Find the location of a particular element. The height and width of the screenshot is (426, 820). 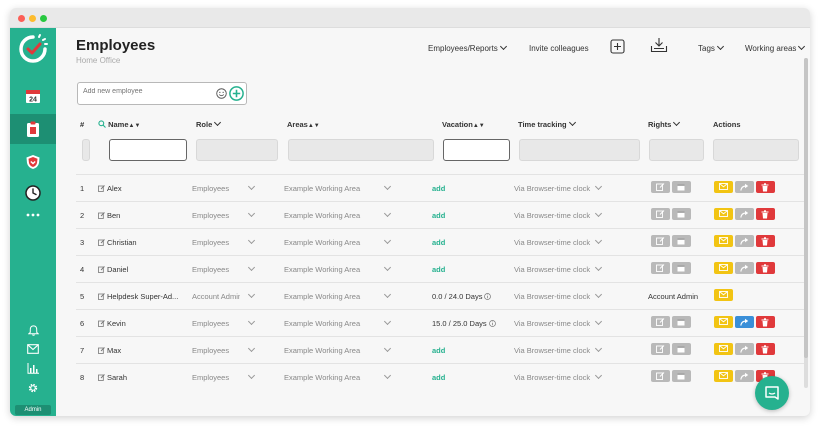

tags-menu: Tags is located at coordinates (711, 47).